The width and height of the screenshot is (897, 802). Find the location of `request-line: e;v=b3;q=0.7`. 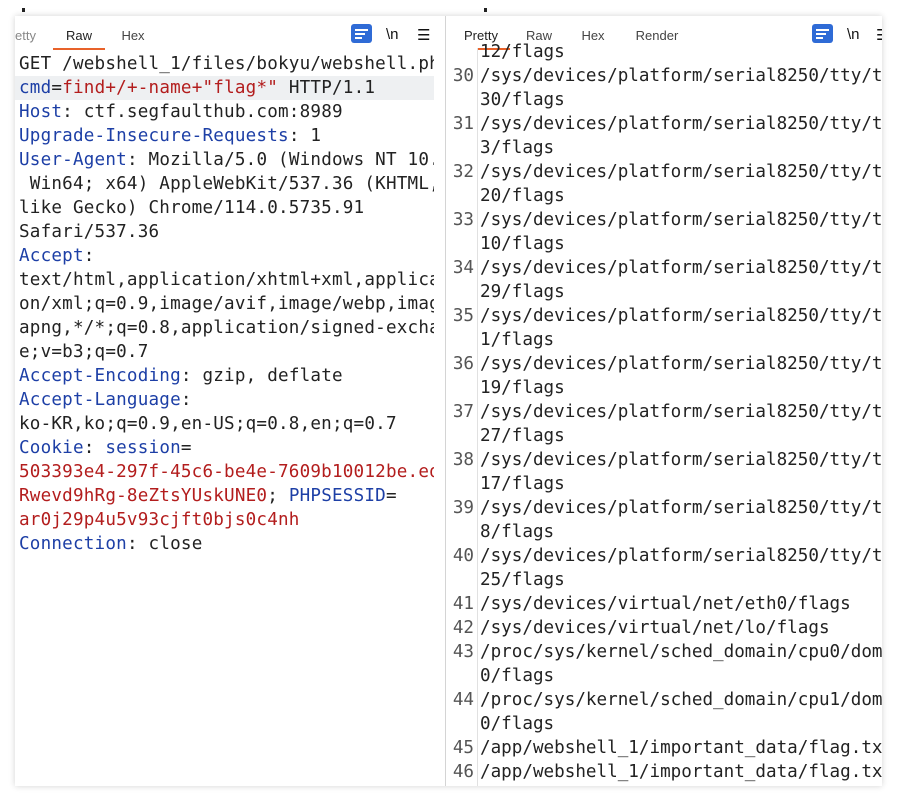

request-line: e;v=b3;q=0.7 is located at coordinates (224, 352).